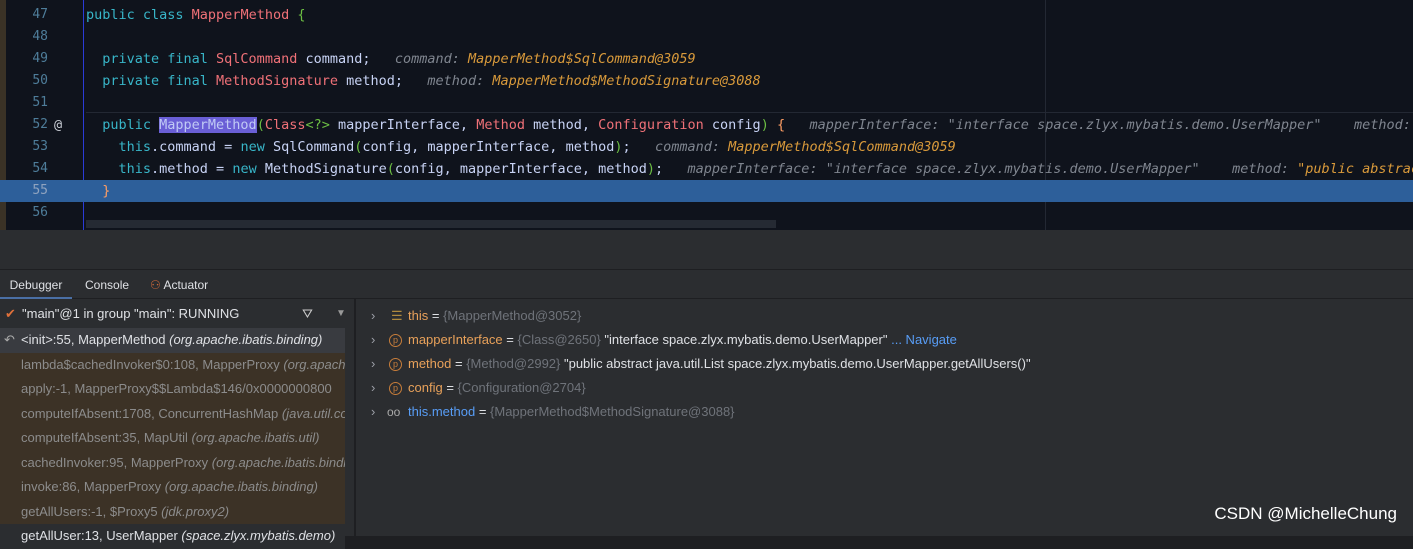 This screenshot has width=1413, height=549. I want to click on code-text: public class MapperMethod {, so click(195, 15).